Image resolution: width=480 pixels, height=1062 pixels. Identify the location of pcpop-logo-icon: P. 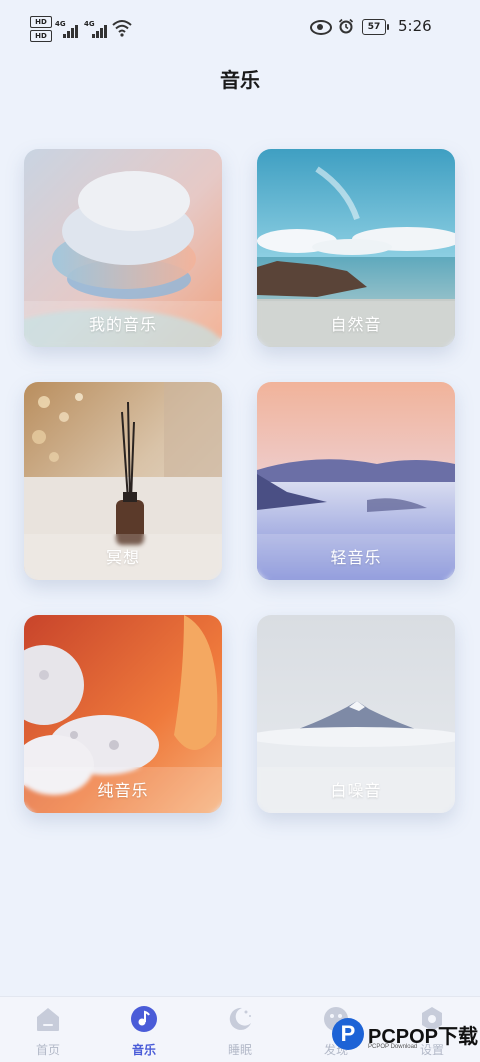
(348, 1034).